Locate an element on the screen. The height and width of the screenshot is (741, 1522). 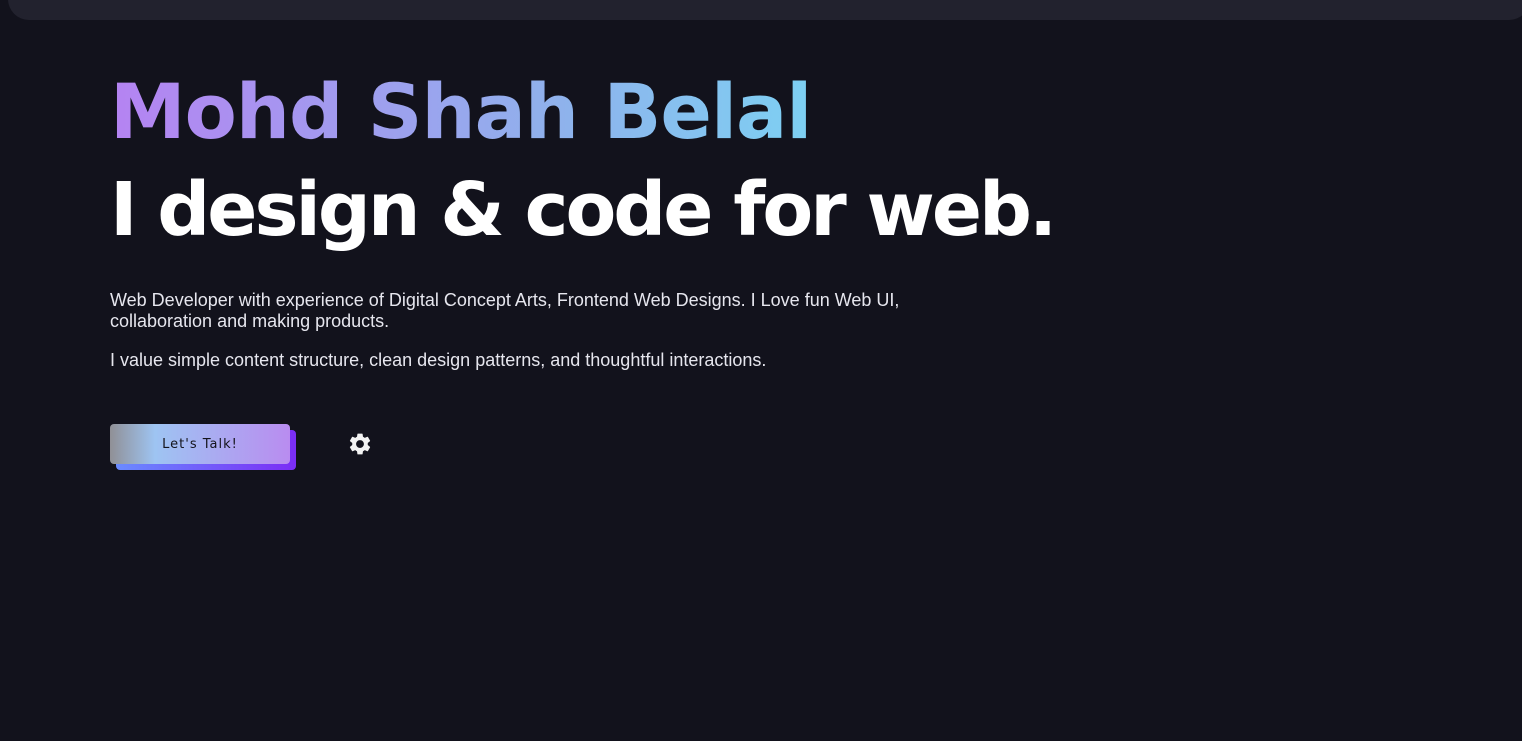
gear-icon is located at coordinates (360, 444).